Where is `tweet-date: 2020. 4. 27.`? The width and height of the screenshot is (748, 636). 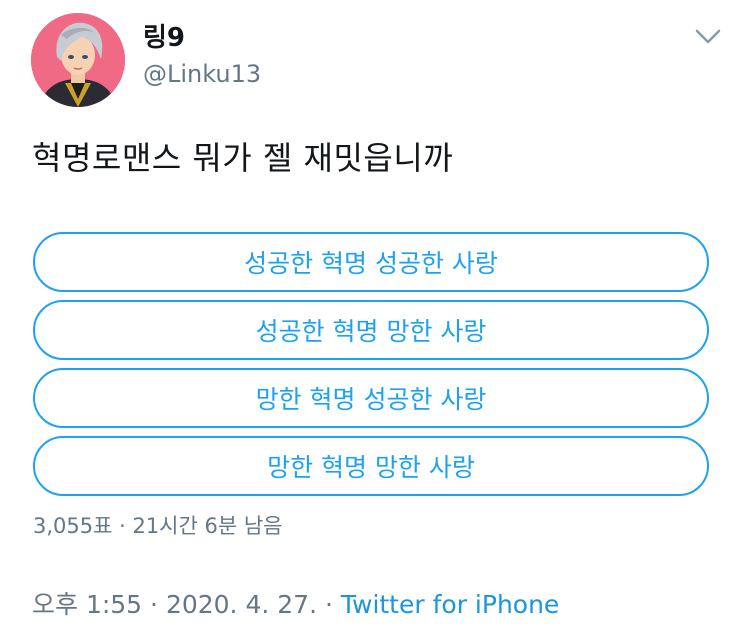
tweet-date: 2020. 4. 27. is located at coordinates (241, 604).